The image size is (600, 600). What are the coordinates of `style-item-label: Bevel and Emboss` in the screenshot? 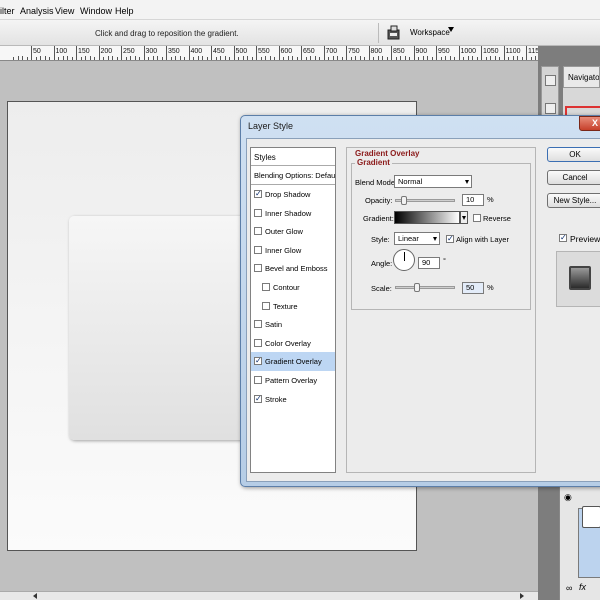 It's located at (296, 269).